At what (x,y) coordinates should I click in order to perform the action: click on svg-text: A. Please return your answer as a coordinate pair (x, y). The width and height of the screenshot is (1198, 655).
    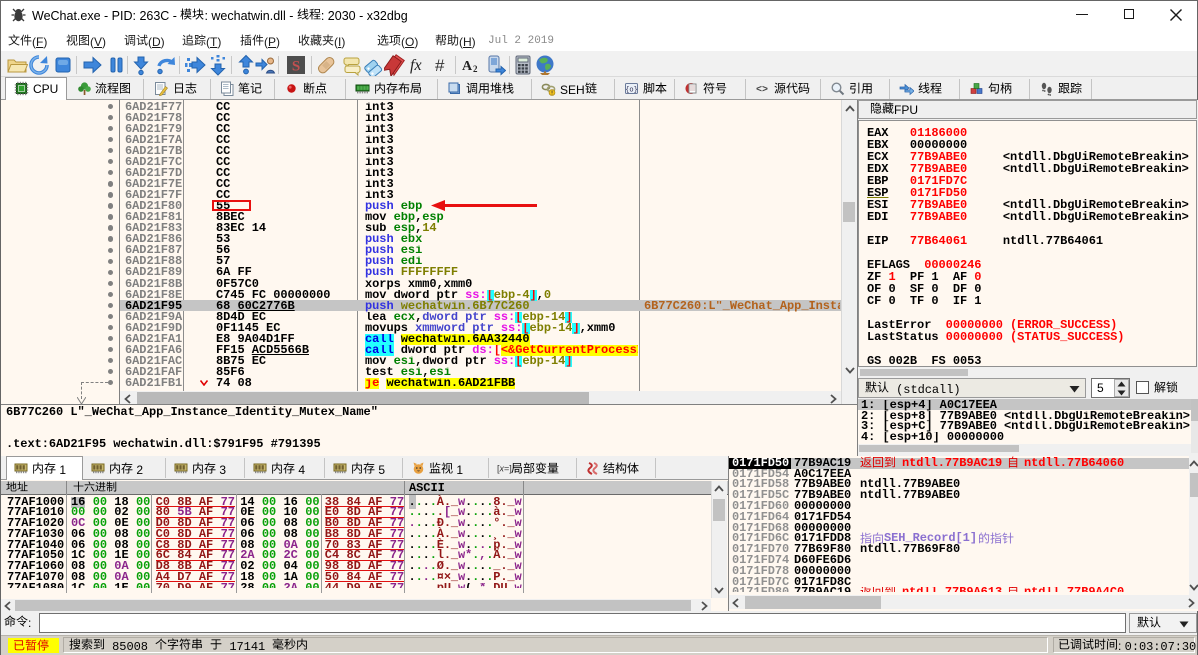
    Looking at the image, I should click on (467, 66).